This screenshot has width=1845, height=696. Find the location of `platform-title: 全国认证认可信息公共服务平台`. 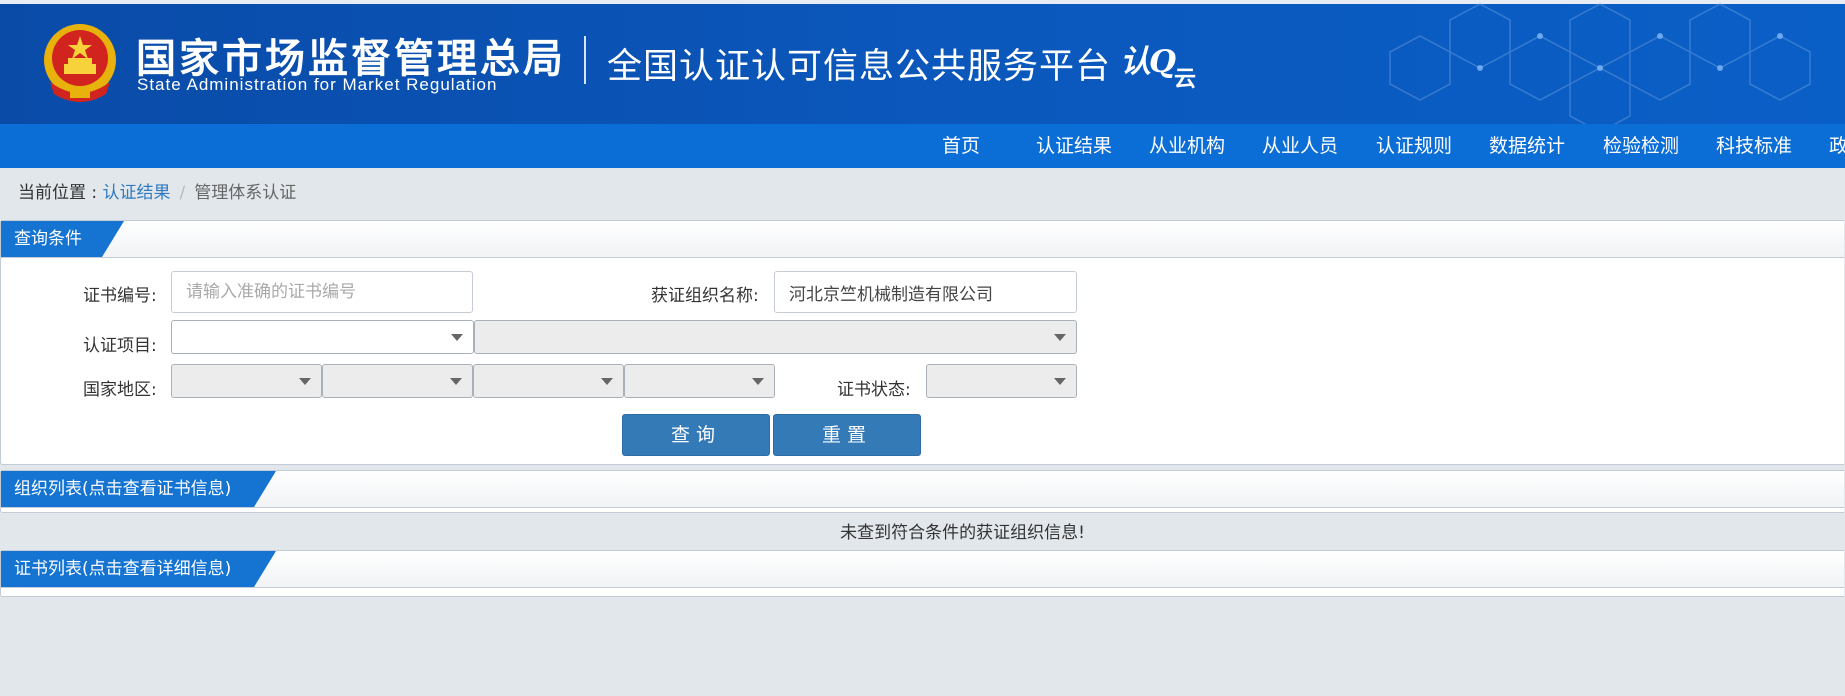

platform-title: 全国认证认可信息公共服务平台 is located at coordinates (859, 67).